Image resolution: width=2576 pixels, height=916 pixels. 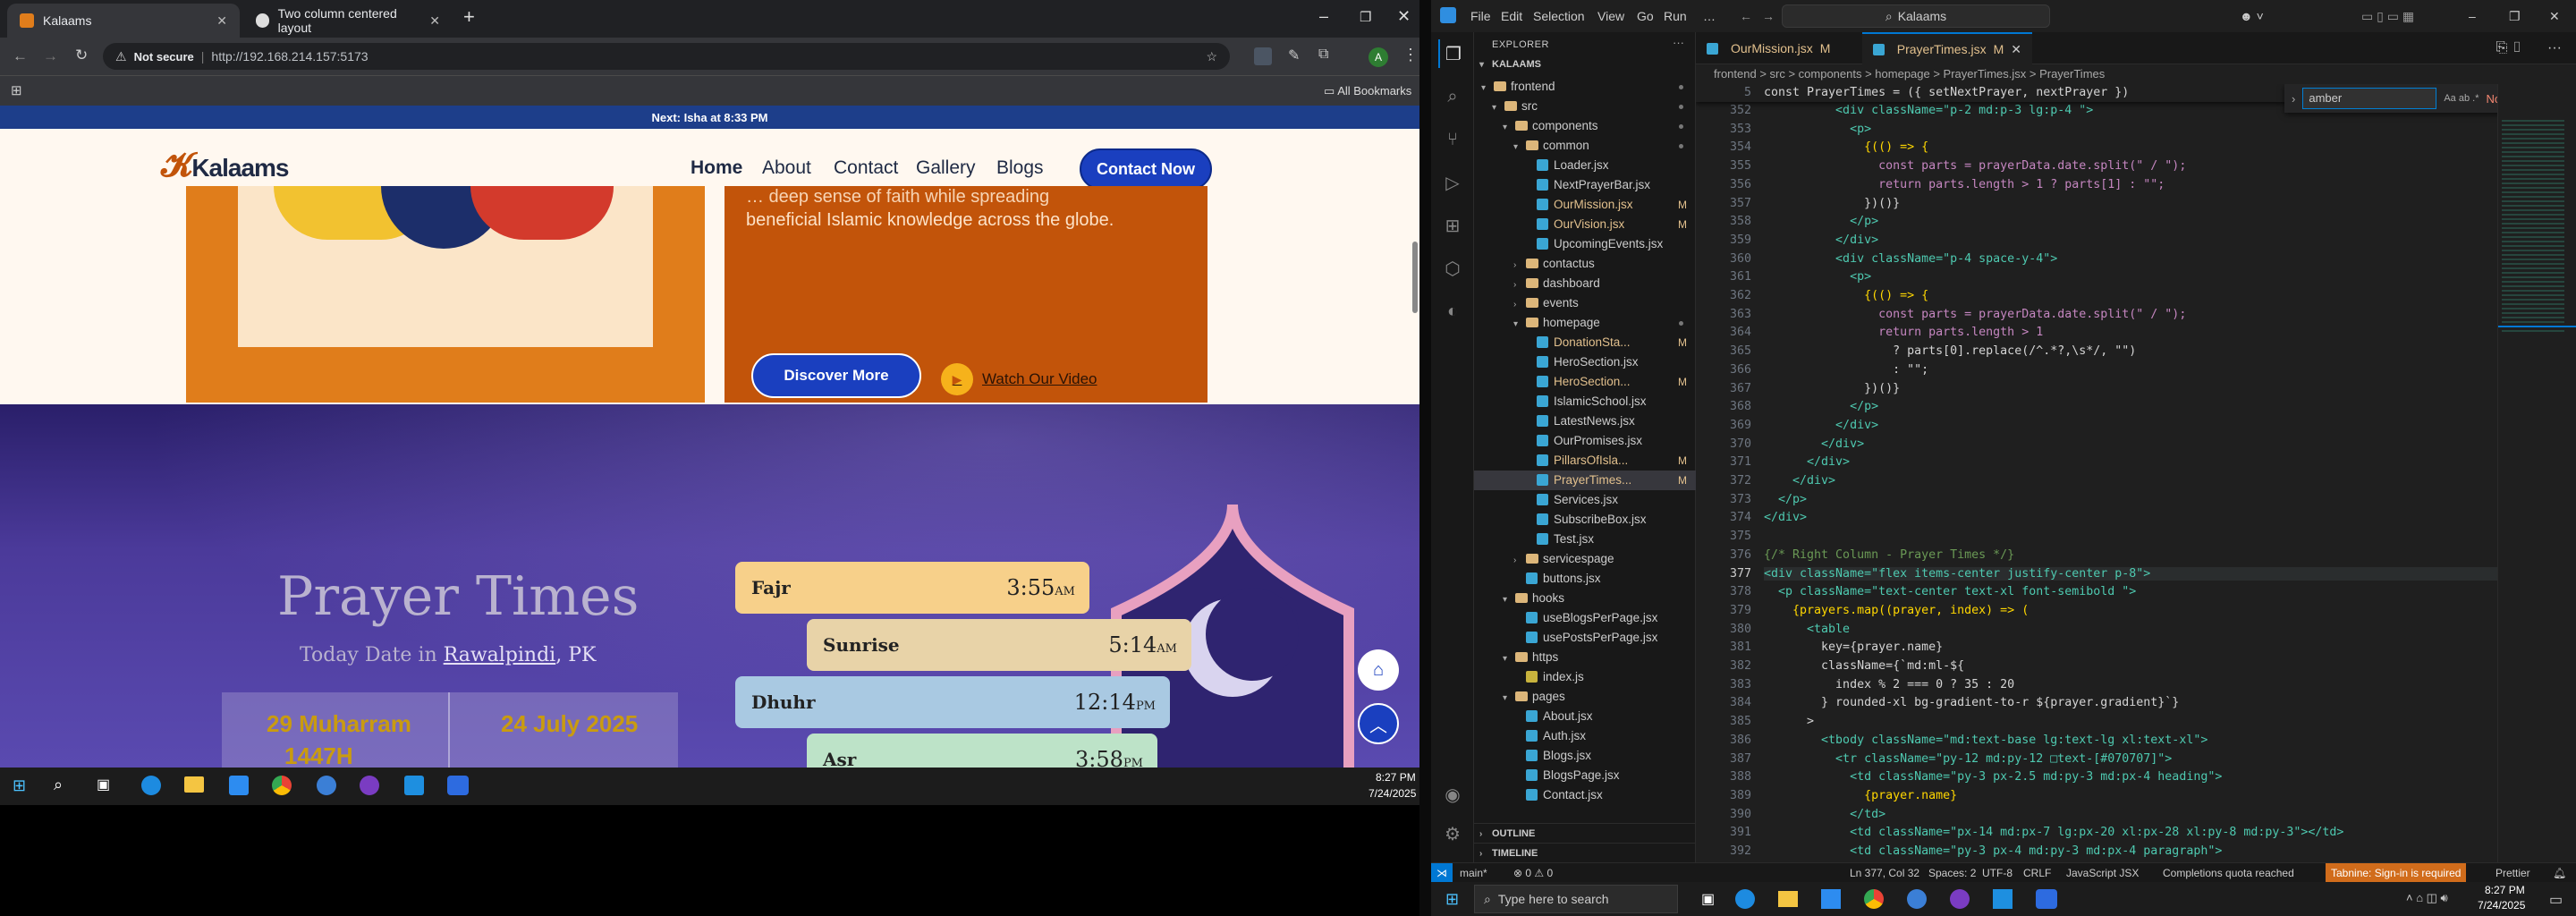 I want to click on account-icon: ◉, so click(x=1452, y=794).